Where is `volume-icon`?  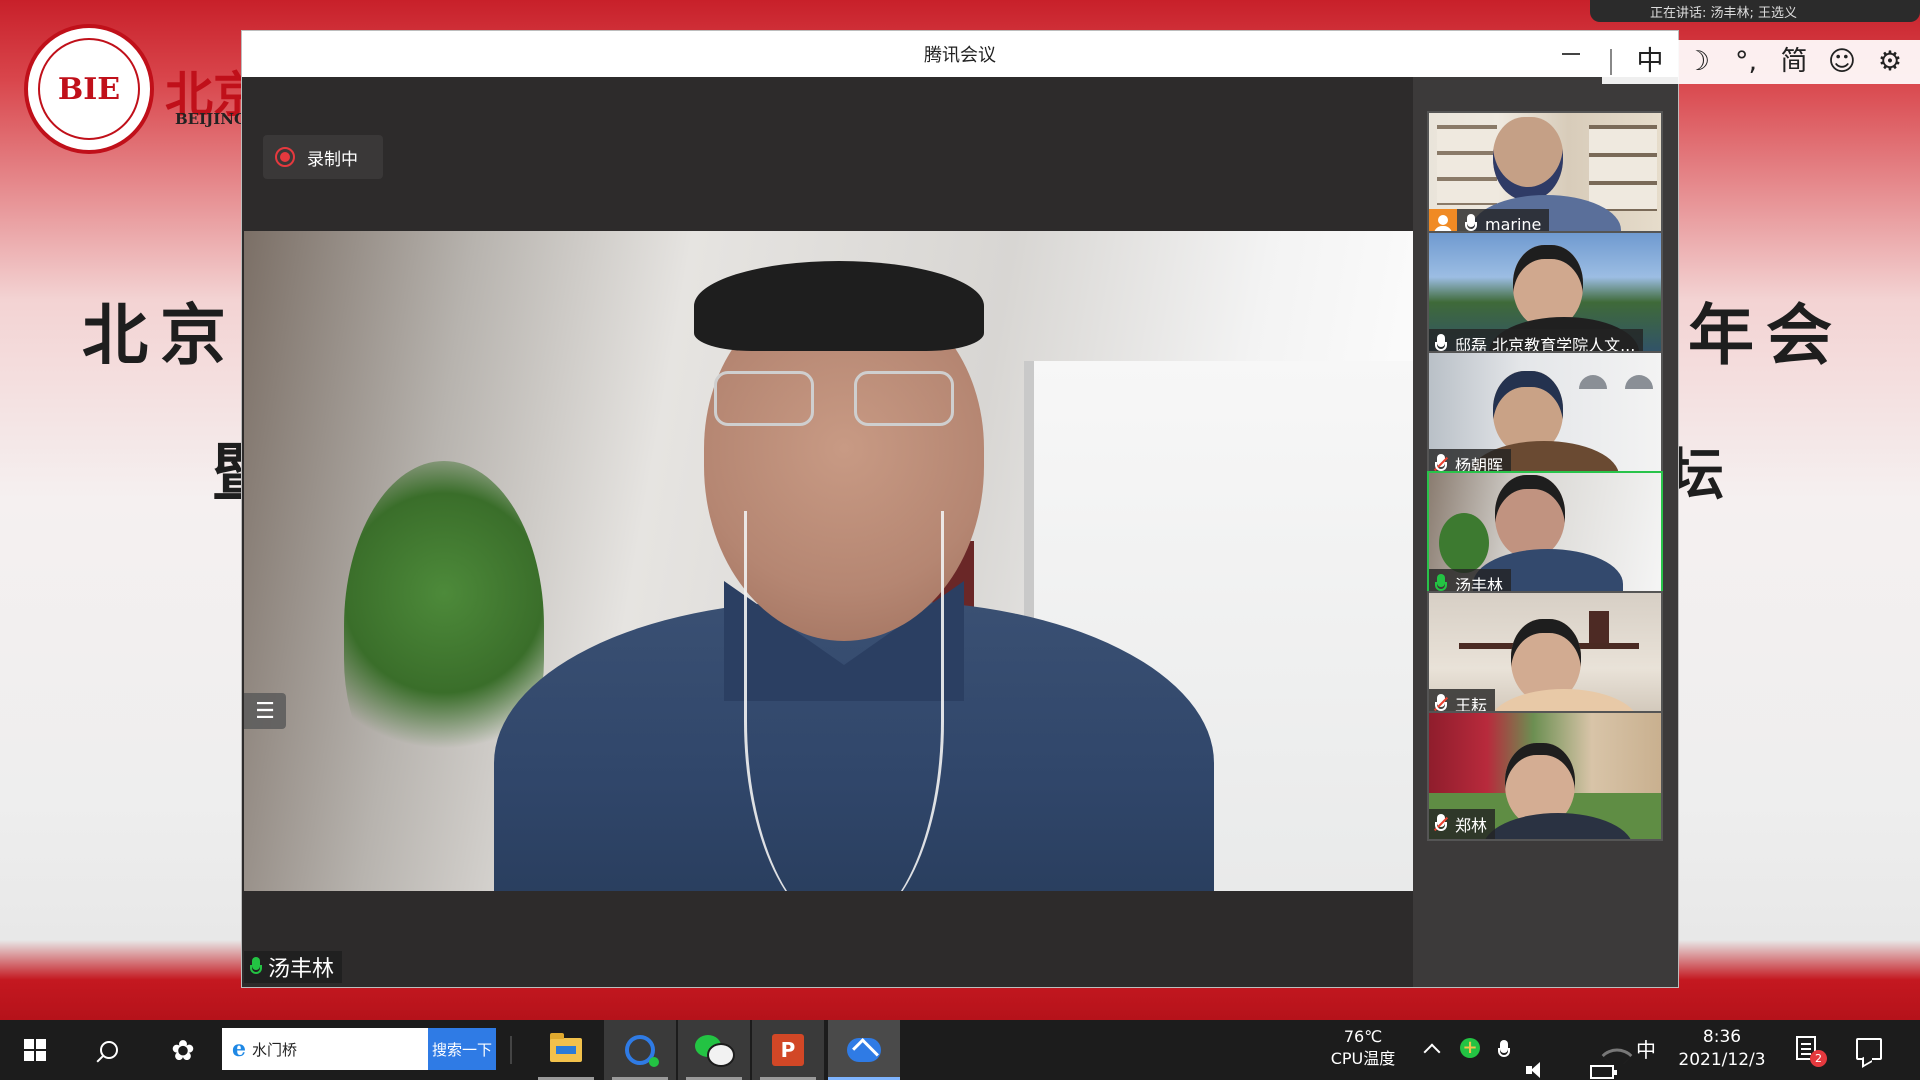
volume-icon is located at coordinates (1538, 1070).